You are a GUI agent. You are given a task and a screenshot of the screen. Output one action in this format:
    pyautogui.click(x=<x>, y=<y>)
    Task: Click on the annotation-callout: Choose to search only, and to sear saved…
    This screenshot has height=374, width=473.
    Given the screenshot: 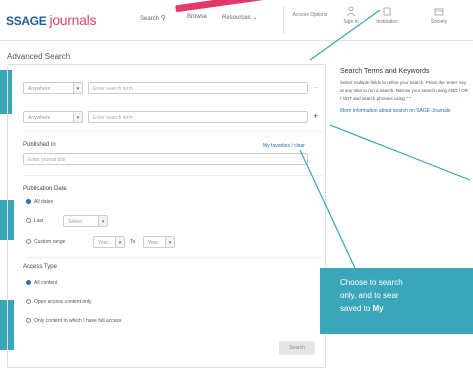 What is the action you would take?
    pyautogui.click(x=396, y=301)
    